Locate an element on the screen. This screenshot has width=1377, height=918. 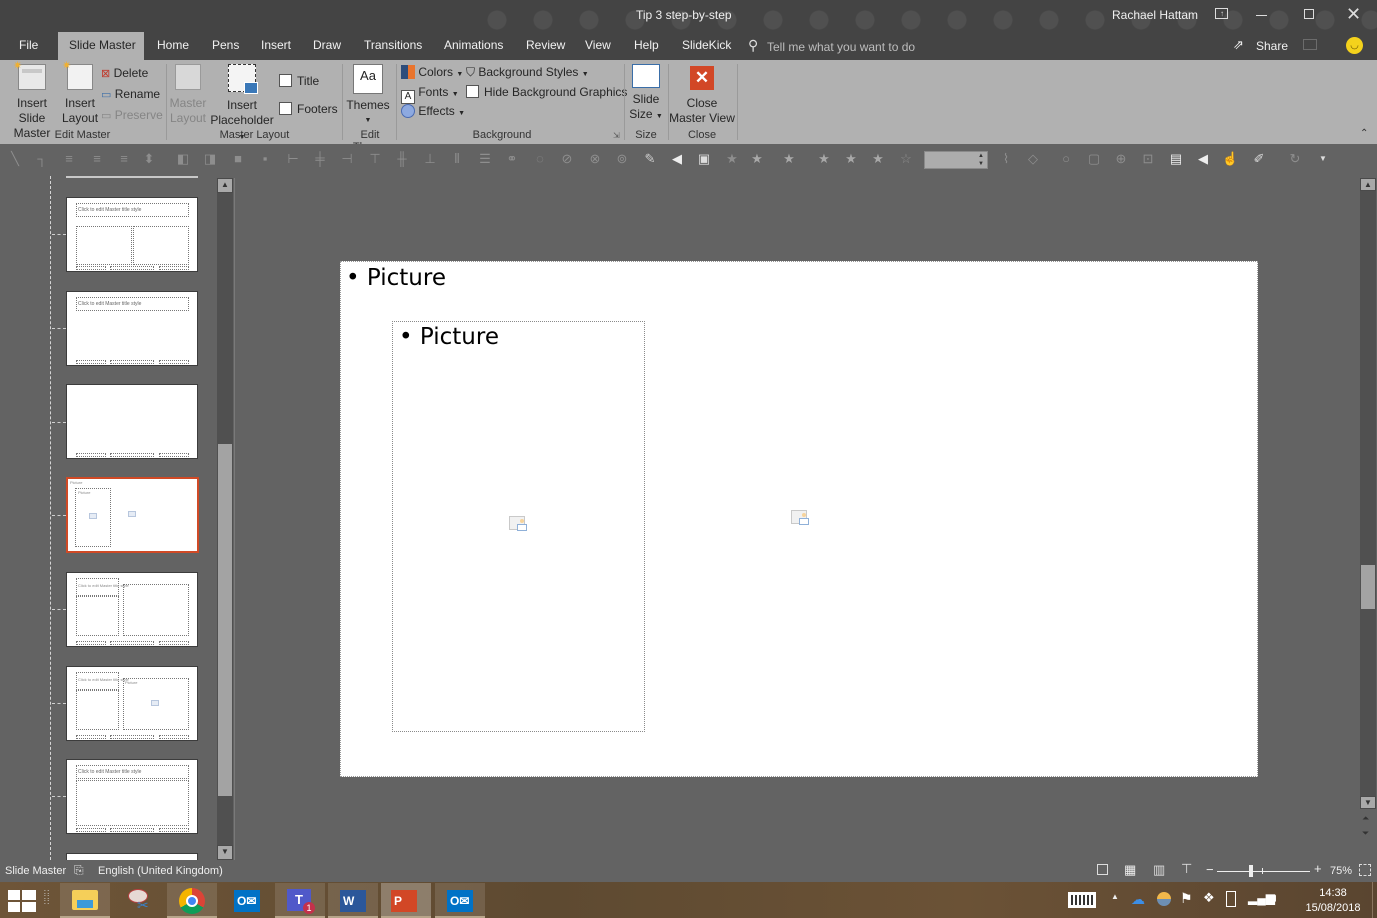
thumbnail-scroll-up-button: ▲ is located at coordinates (225, 185).